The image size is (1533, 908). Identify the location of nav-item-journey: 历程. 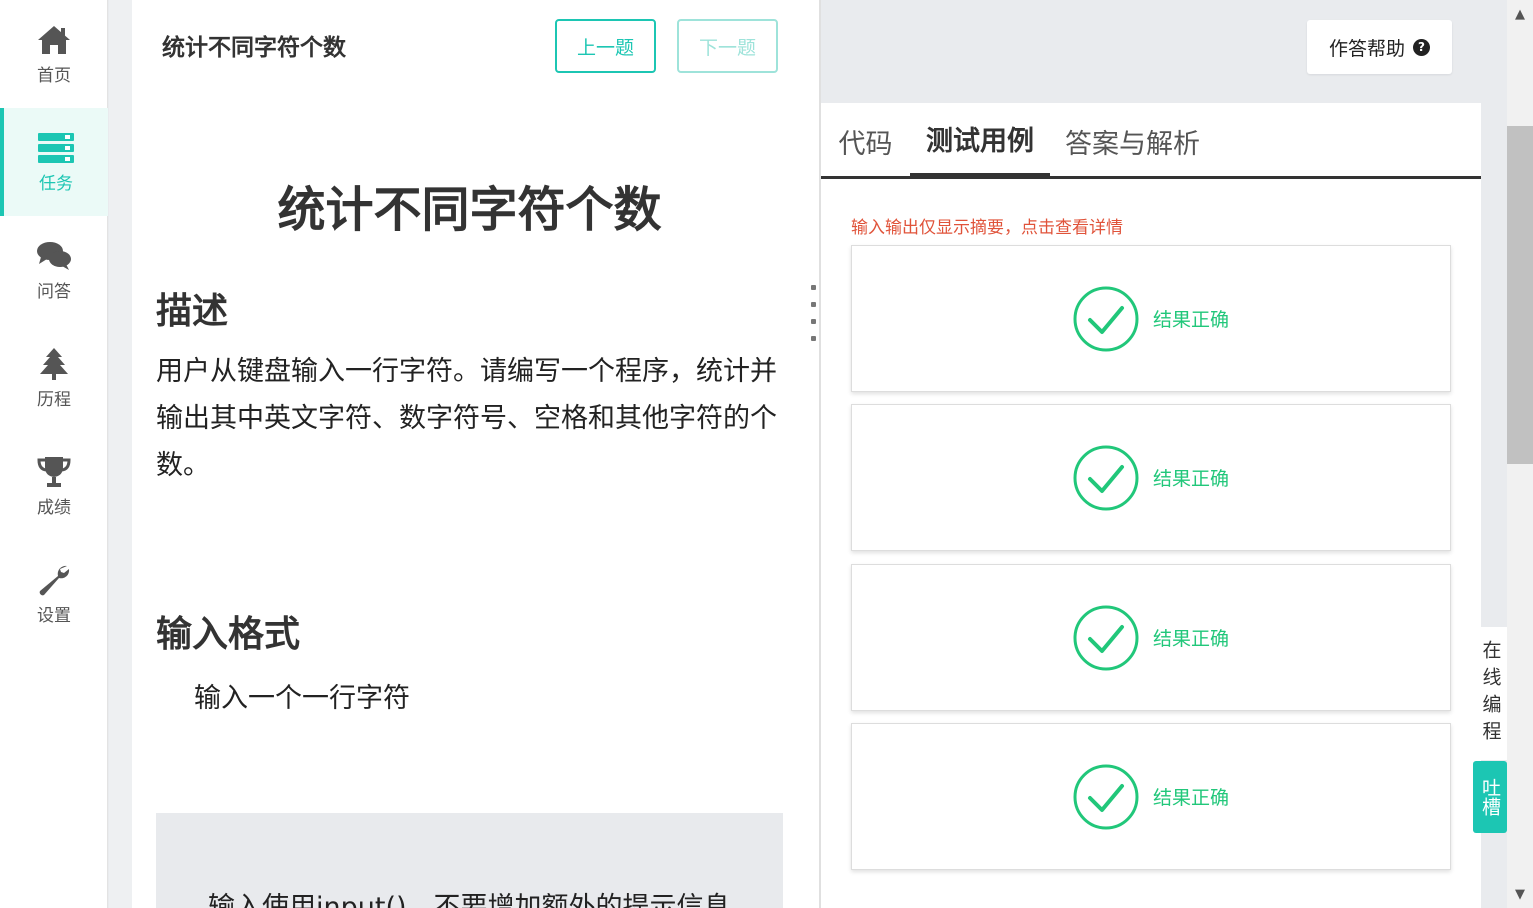
(54, 378).